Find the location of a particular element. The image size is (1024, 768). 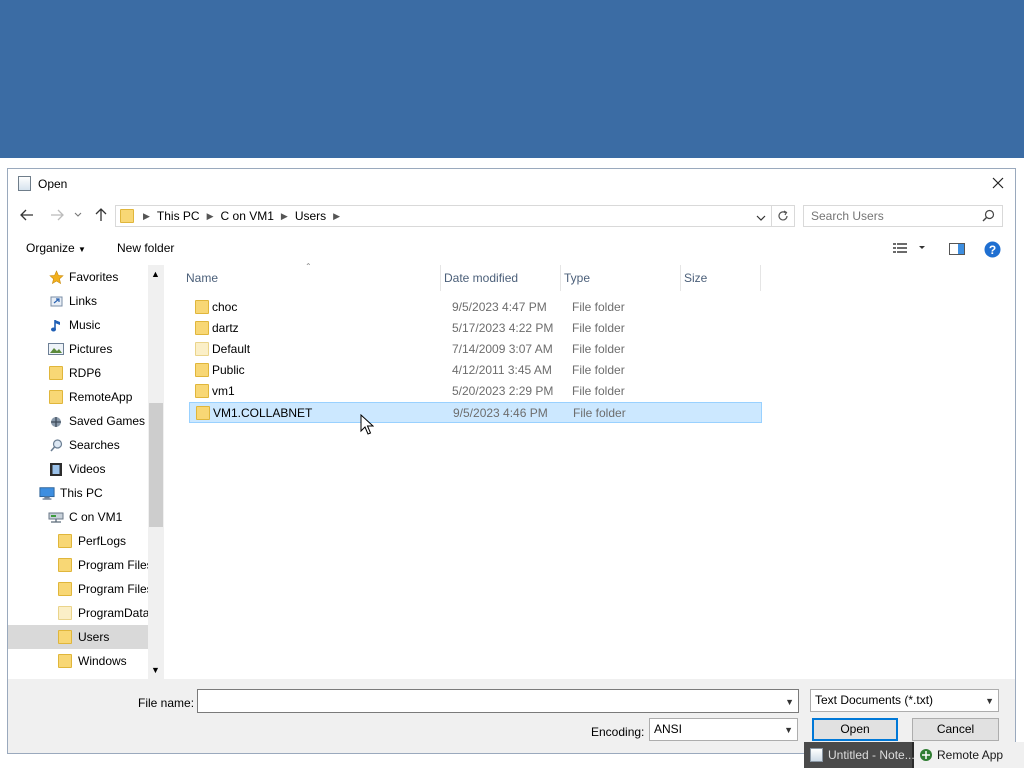

nav-item-c-on-vm1: C on VM1 is located at coordinates (85, 517).